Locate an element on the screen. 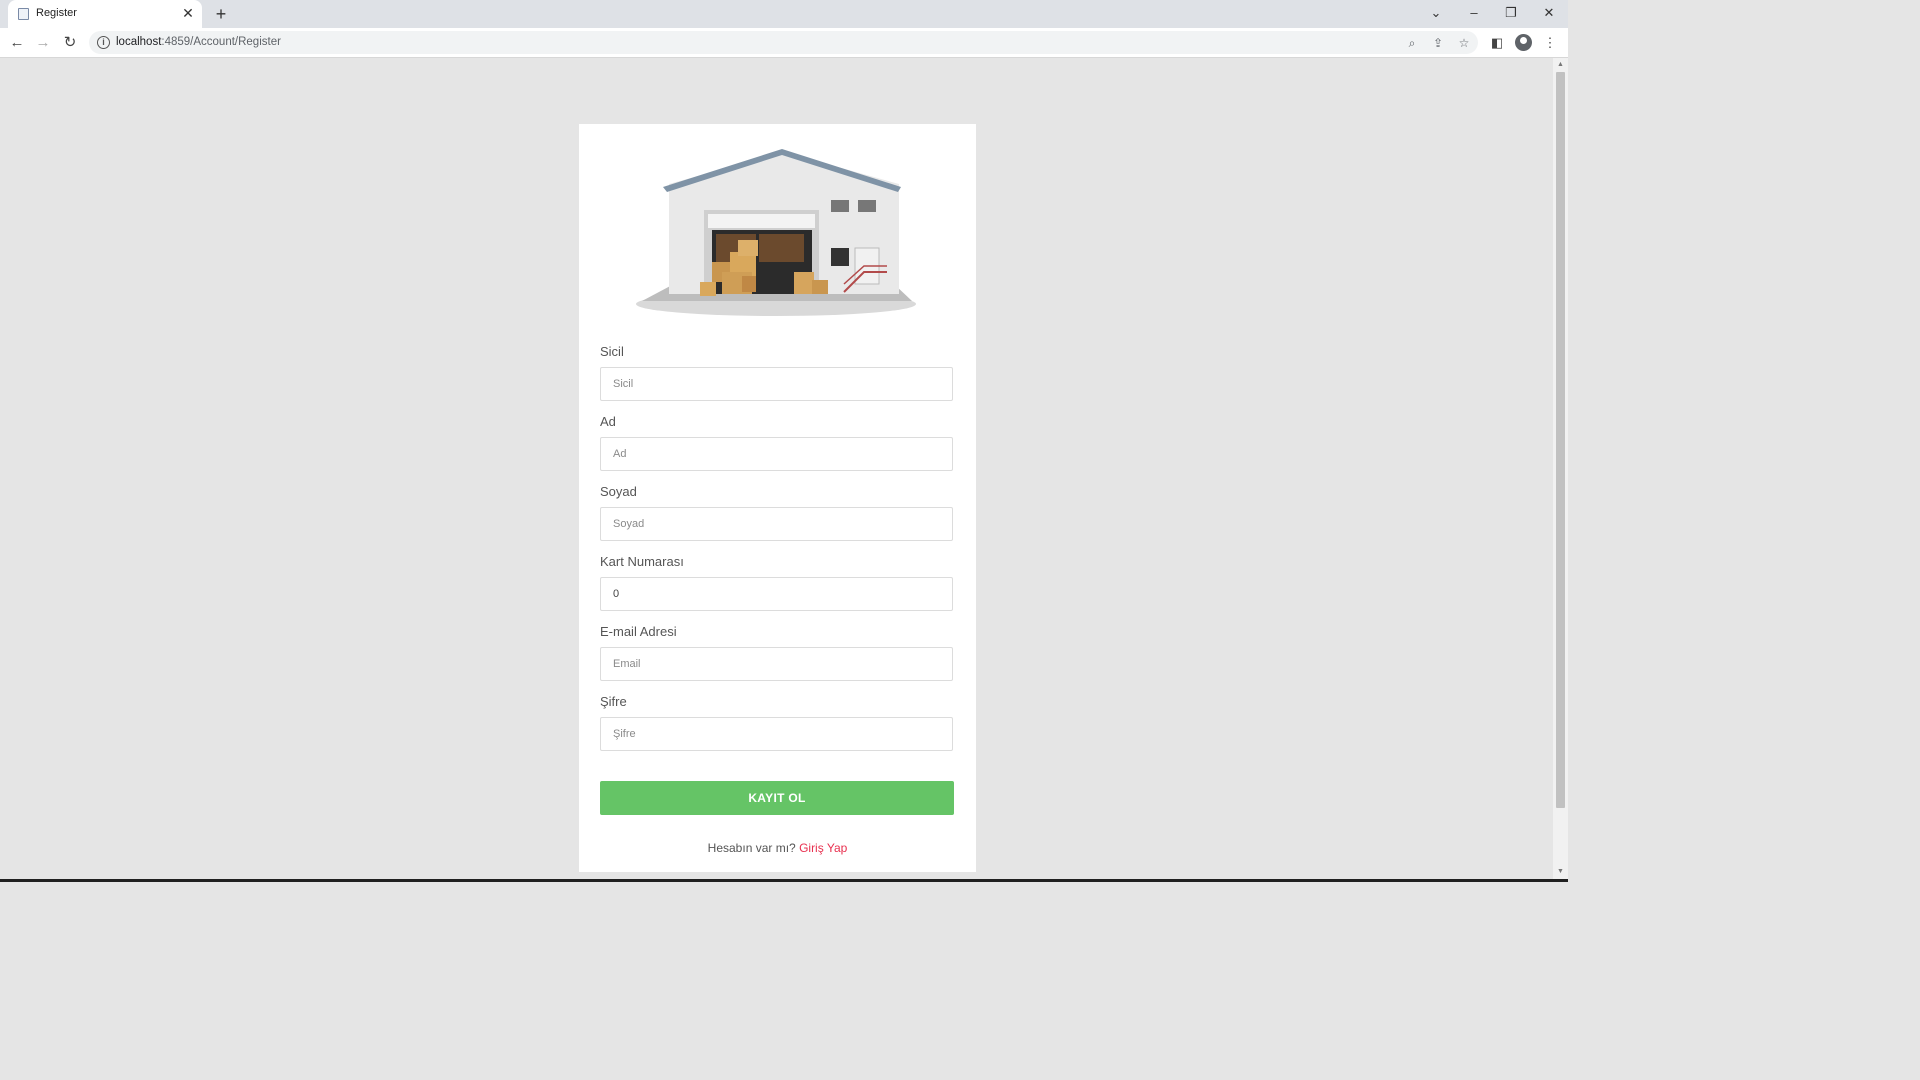  soyad-label: Soyad is located at coordinates (618, 491).